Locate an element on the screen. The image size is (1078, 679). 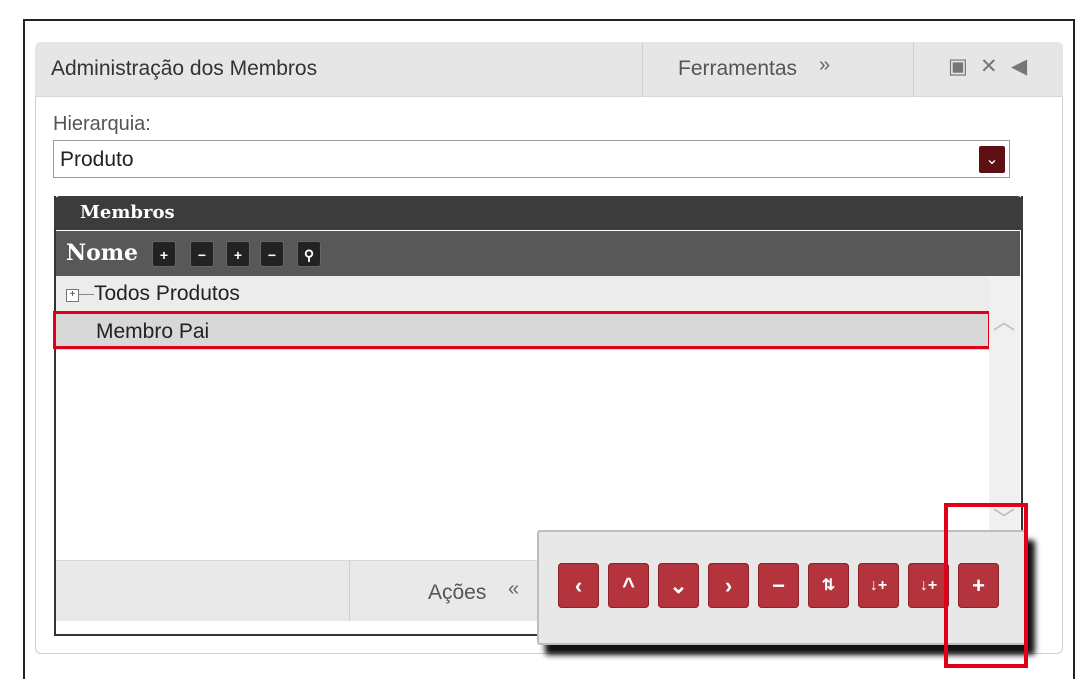
add-node-icon: + is located at coordinates (238, 254).